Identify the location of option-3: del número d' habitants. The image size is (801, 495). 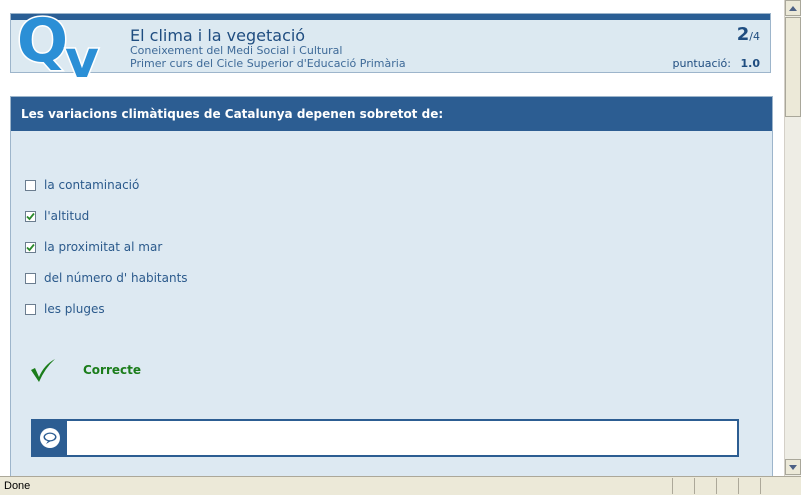
(106, 278).